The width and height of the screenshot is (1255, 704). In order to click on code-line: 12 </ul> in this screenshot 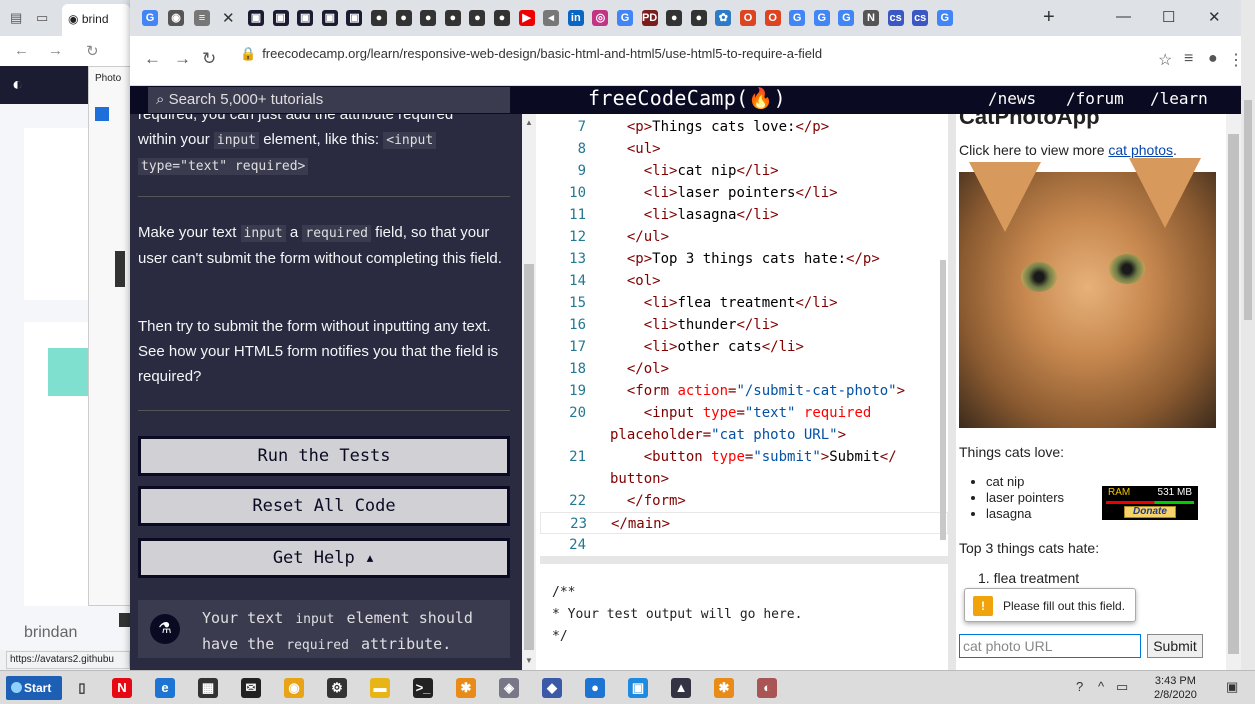, I will do `click(744, 237)`.